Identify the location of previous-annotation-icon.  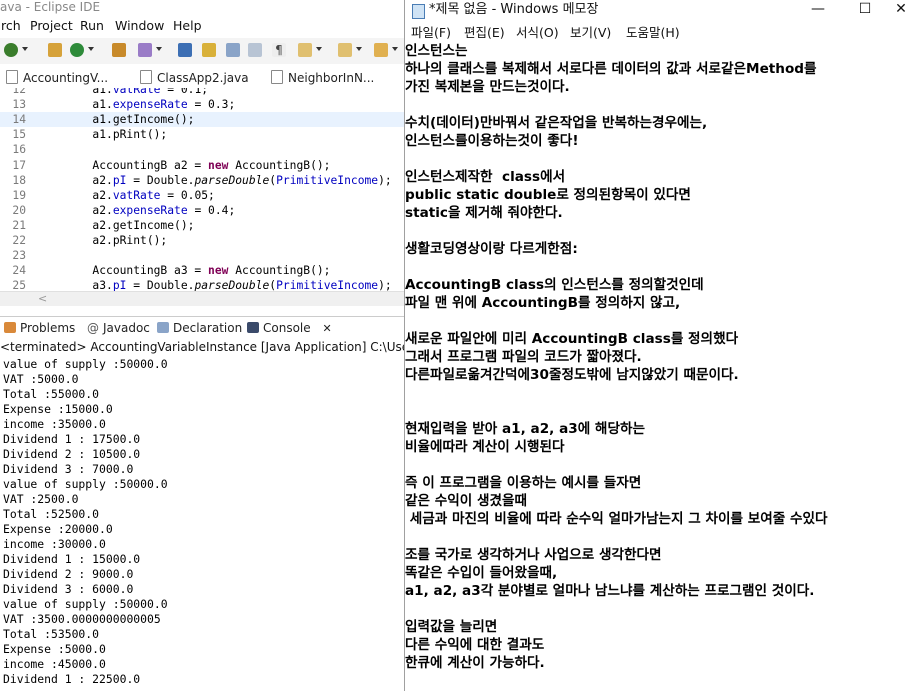
(345, 50).